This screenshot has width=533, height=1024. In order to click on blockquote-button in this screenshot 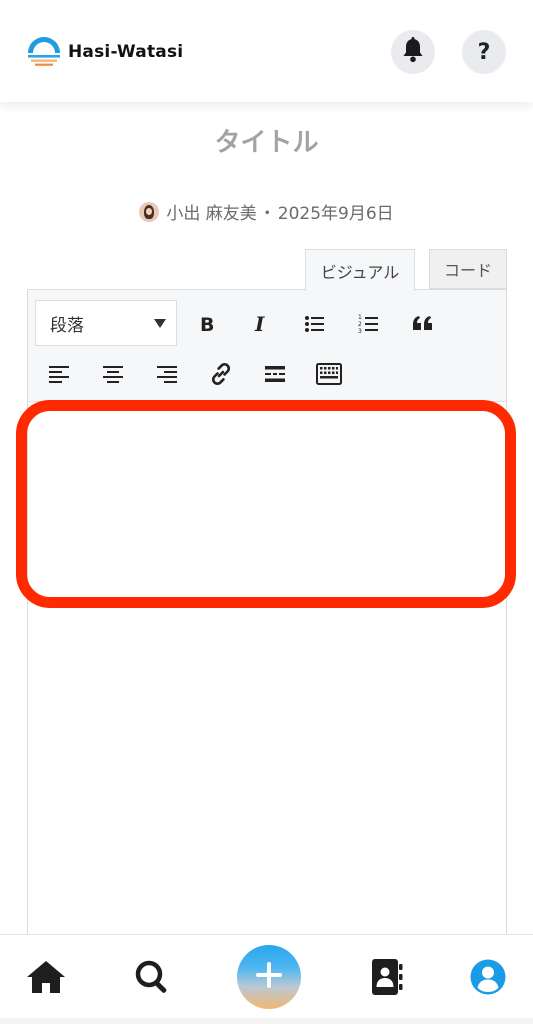, I will do `click(423, 324)`.